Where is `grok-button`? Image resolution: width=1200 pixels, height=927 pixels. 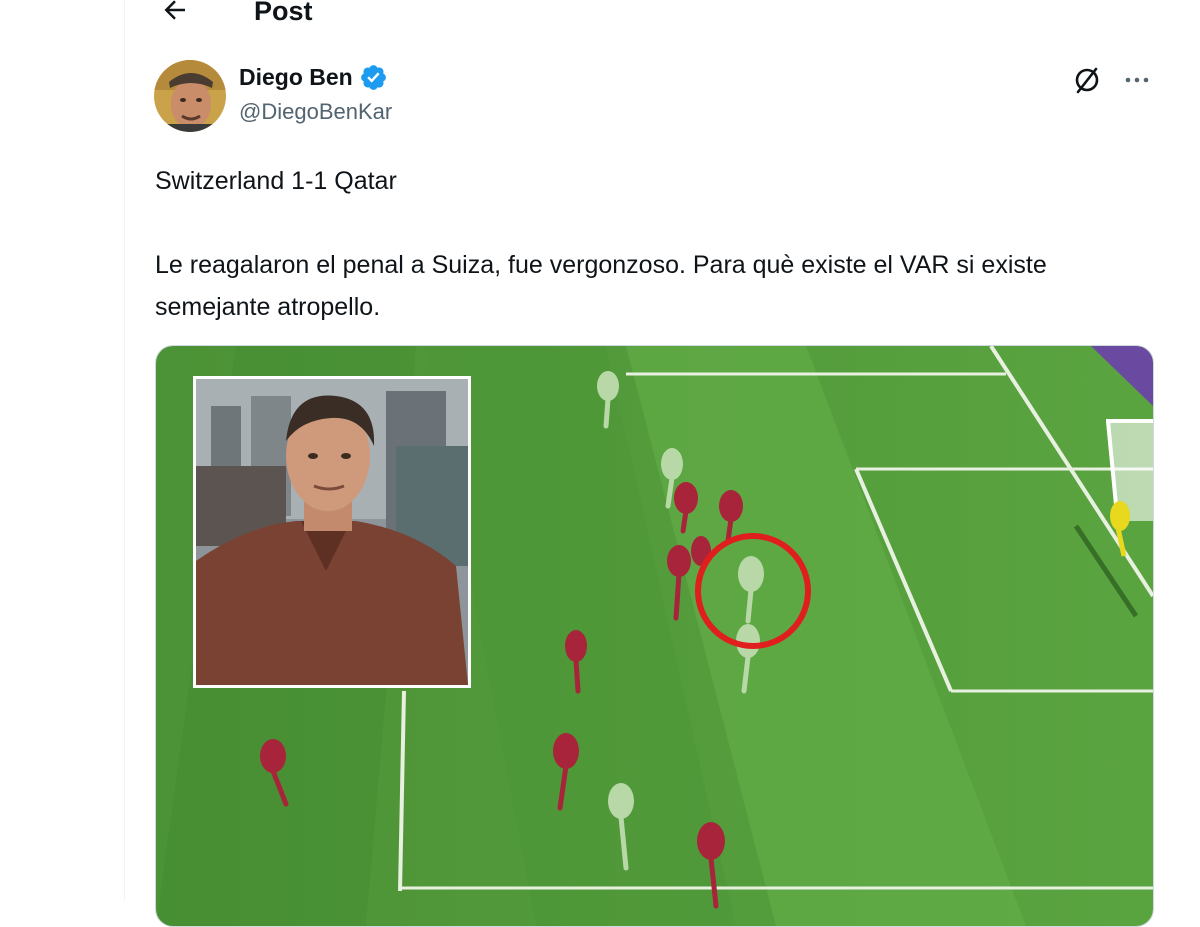
grok-button is located at coordinates (1087, 80).